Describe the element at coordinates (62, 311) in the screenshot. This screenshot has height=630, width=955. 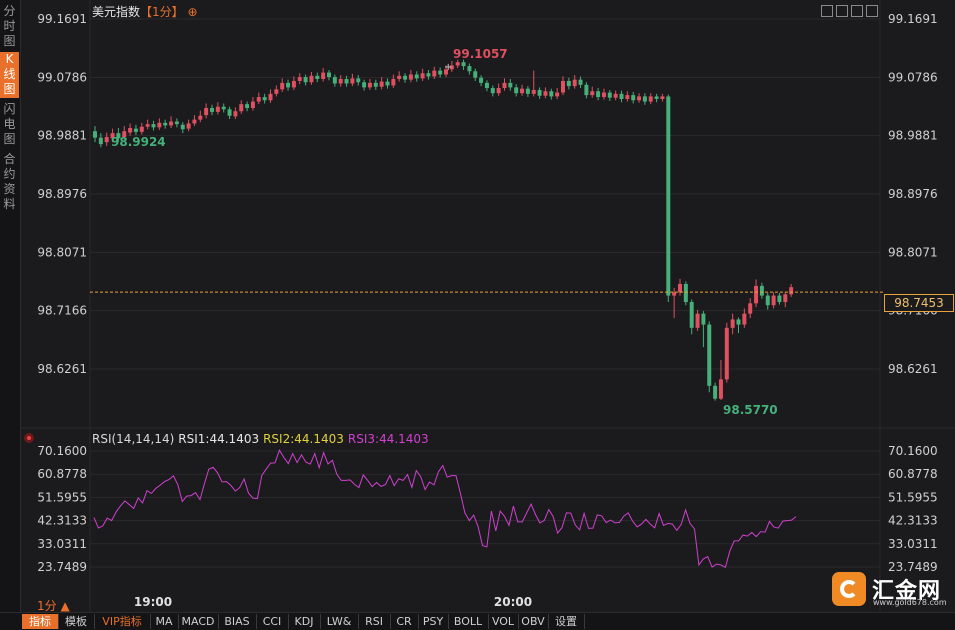
I see `price-tick-left: 98.7166` at that location.